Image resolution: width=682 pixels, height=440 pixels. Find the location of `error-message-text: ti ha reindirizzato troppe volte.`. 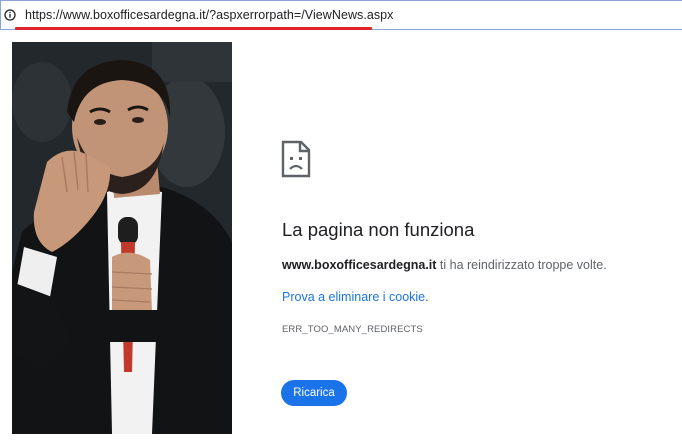

error-message-text: ti ha reindirizzato troppe volte. is located at coordinates (521, 265).